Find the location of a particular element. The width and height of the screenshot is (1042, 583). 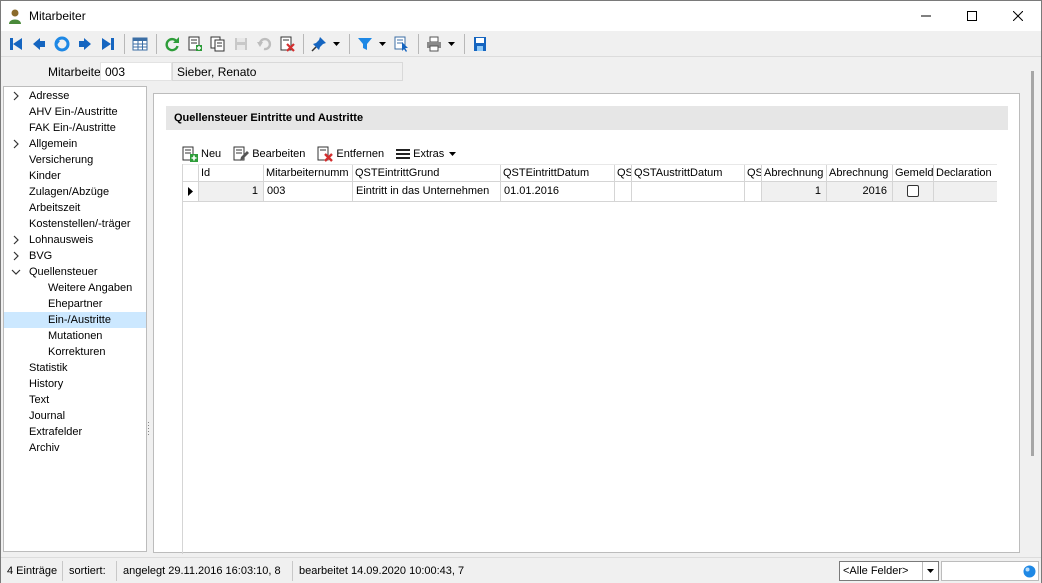

splitter-handle is located at coordinates (149, 429).